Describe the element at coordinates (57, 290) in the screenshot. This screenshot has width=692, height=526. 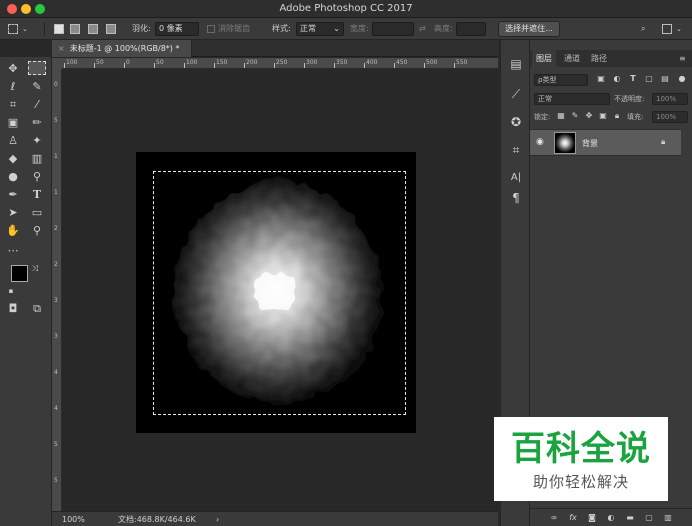
I see `vertical-ruler: 0 5 1 1 2 2 3 3 4 4 5 5` at that location.